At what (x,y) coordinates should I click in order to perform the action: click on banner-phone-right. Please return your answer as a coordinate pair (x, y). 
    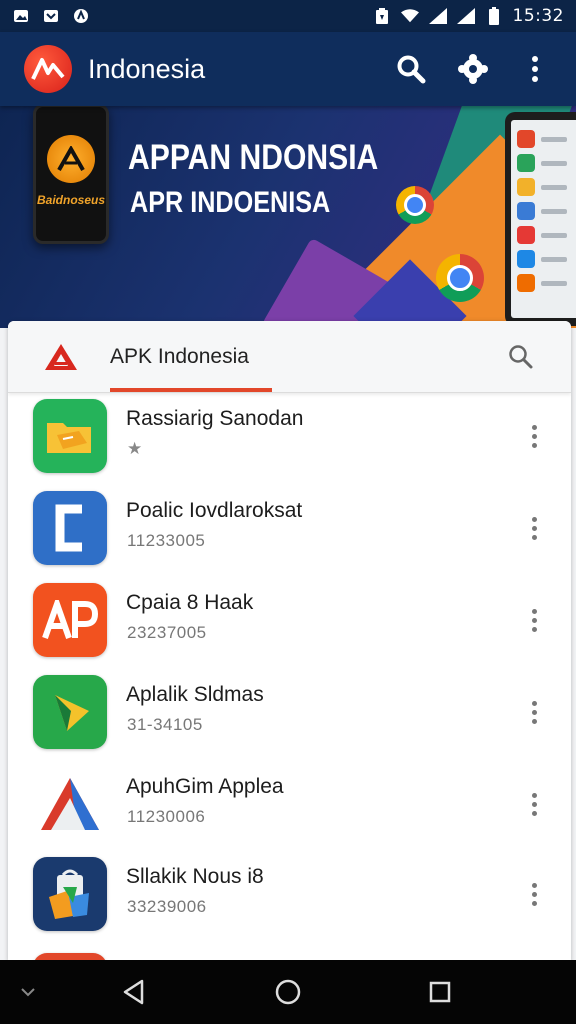
    Looking at the image, I should click on (540, 219).